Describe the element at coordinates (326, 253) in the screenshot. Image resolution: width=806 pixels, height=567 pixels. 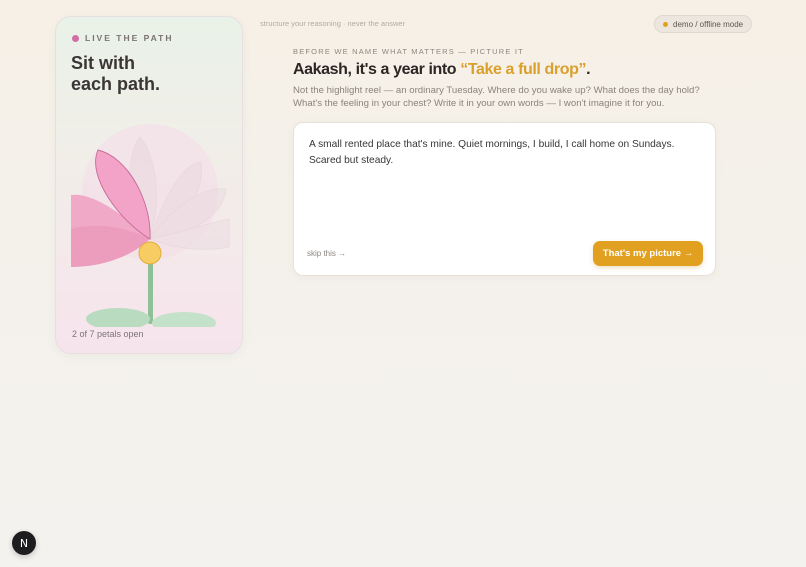
I see `skip-link: skip this →` at that location.